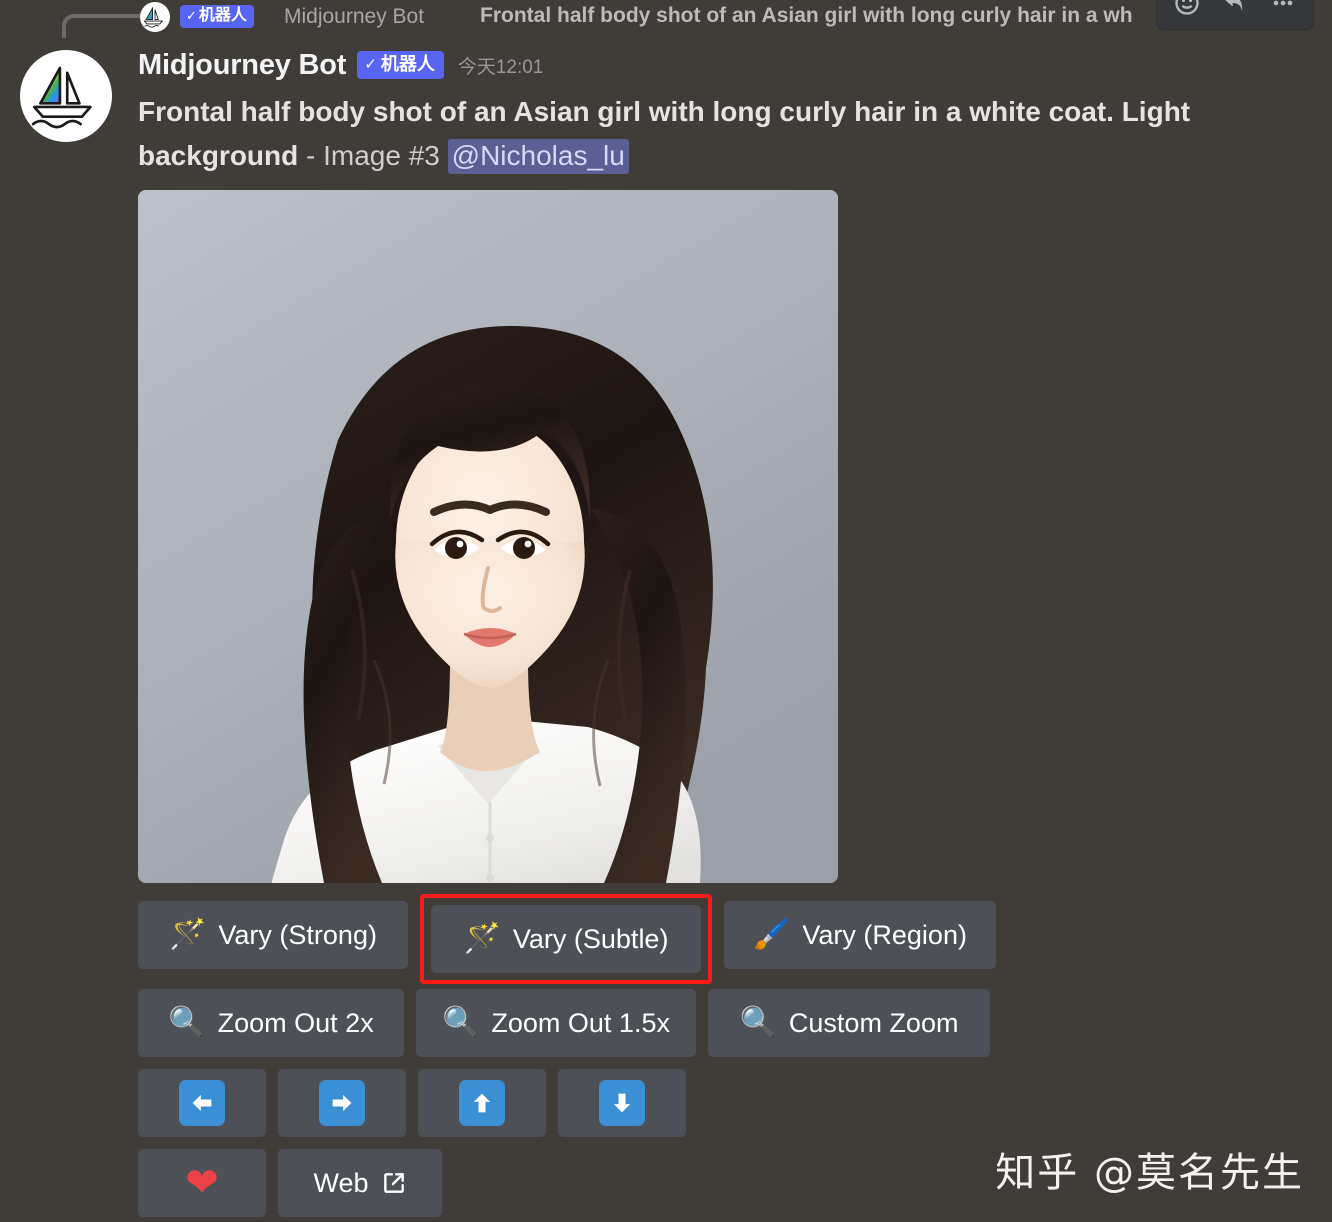  I want to click on watermark: 知乎 @莫名先生, so click(1149, 1173).